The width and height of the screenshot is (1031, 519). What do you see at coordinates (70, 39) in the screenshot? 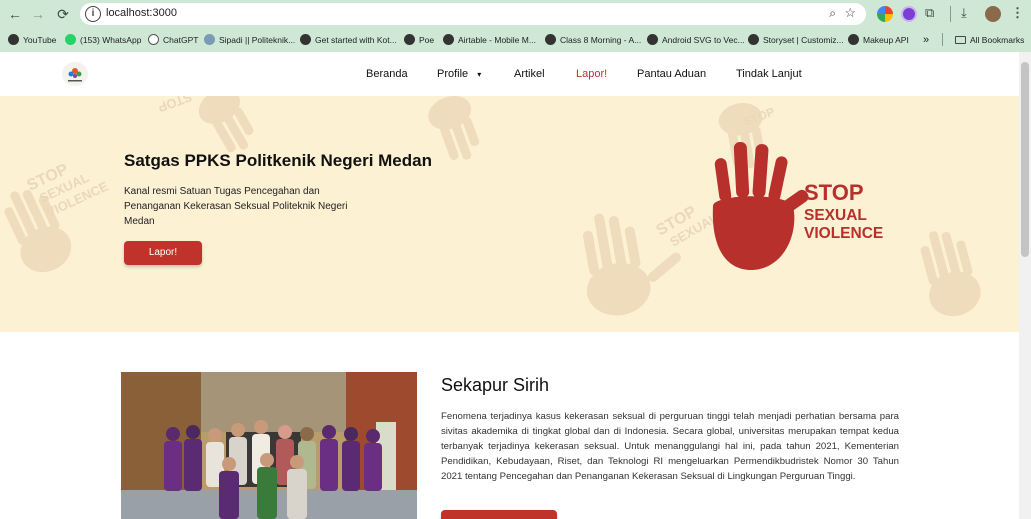
I see `whatsapp-icon` at bounding box center [70, 39].